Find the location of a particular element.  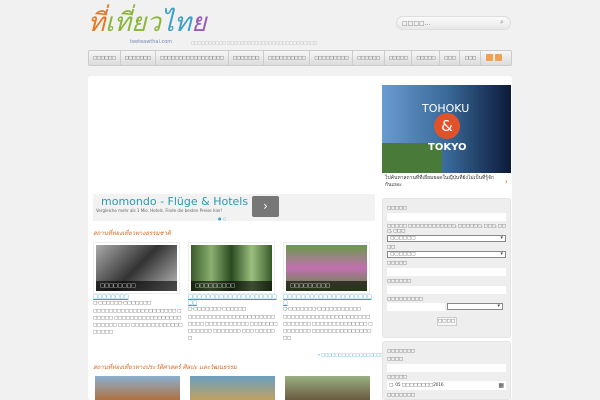

logo-subtitle: teeteawthai.com is located at coordinates (151, 42).